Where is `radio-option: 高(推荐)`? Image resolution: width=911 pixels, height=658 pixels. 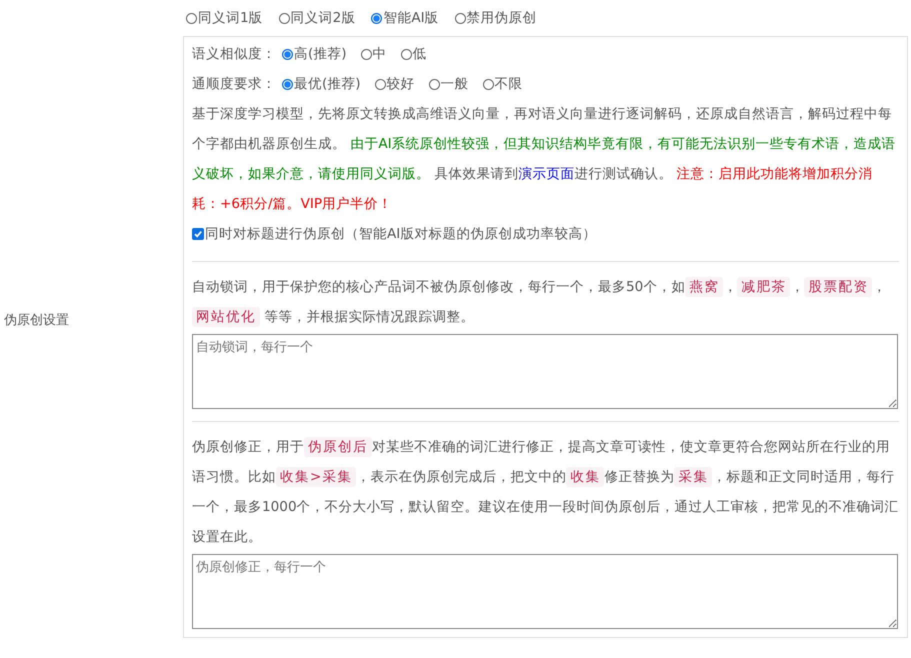
radio-option: 高(推荐) is located at coordinates (314, 54).